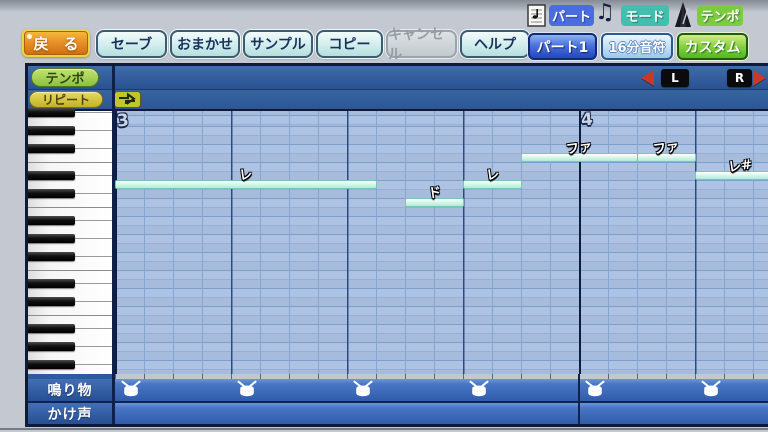 This screenshot has height=432, width=768. What do you see at coordinates (435, 193) in the screenshot?
I see `note-label: ド` at bounding box center [435, 193].